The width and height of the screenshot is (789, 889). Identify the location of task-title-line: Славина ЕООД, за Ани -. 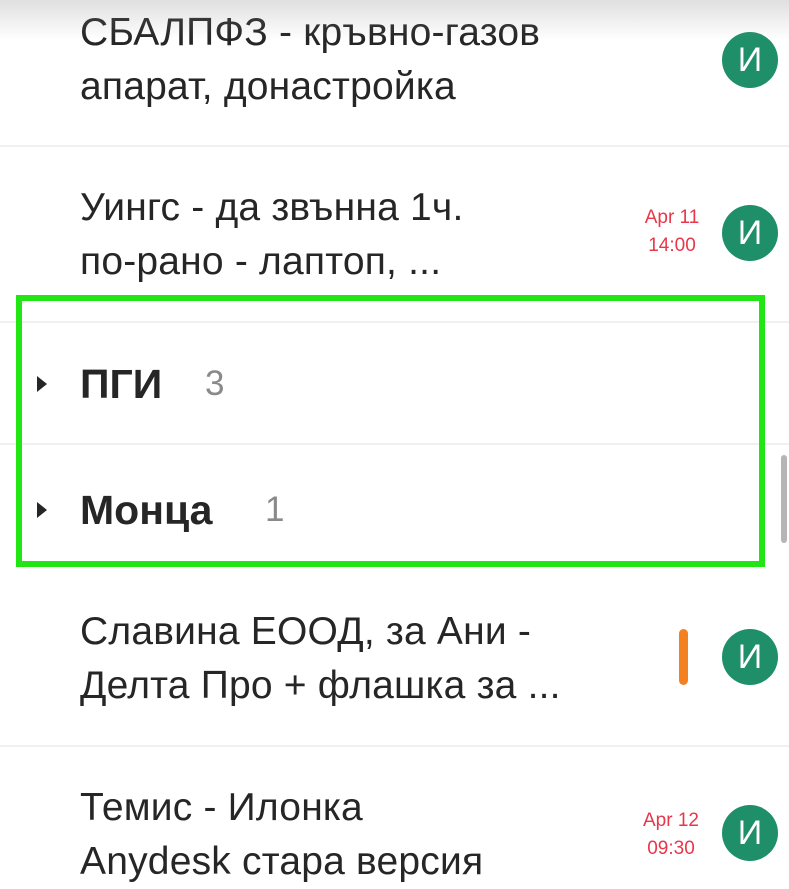
(306, 631).